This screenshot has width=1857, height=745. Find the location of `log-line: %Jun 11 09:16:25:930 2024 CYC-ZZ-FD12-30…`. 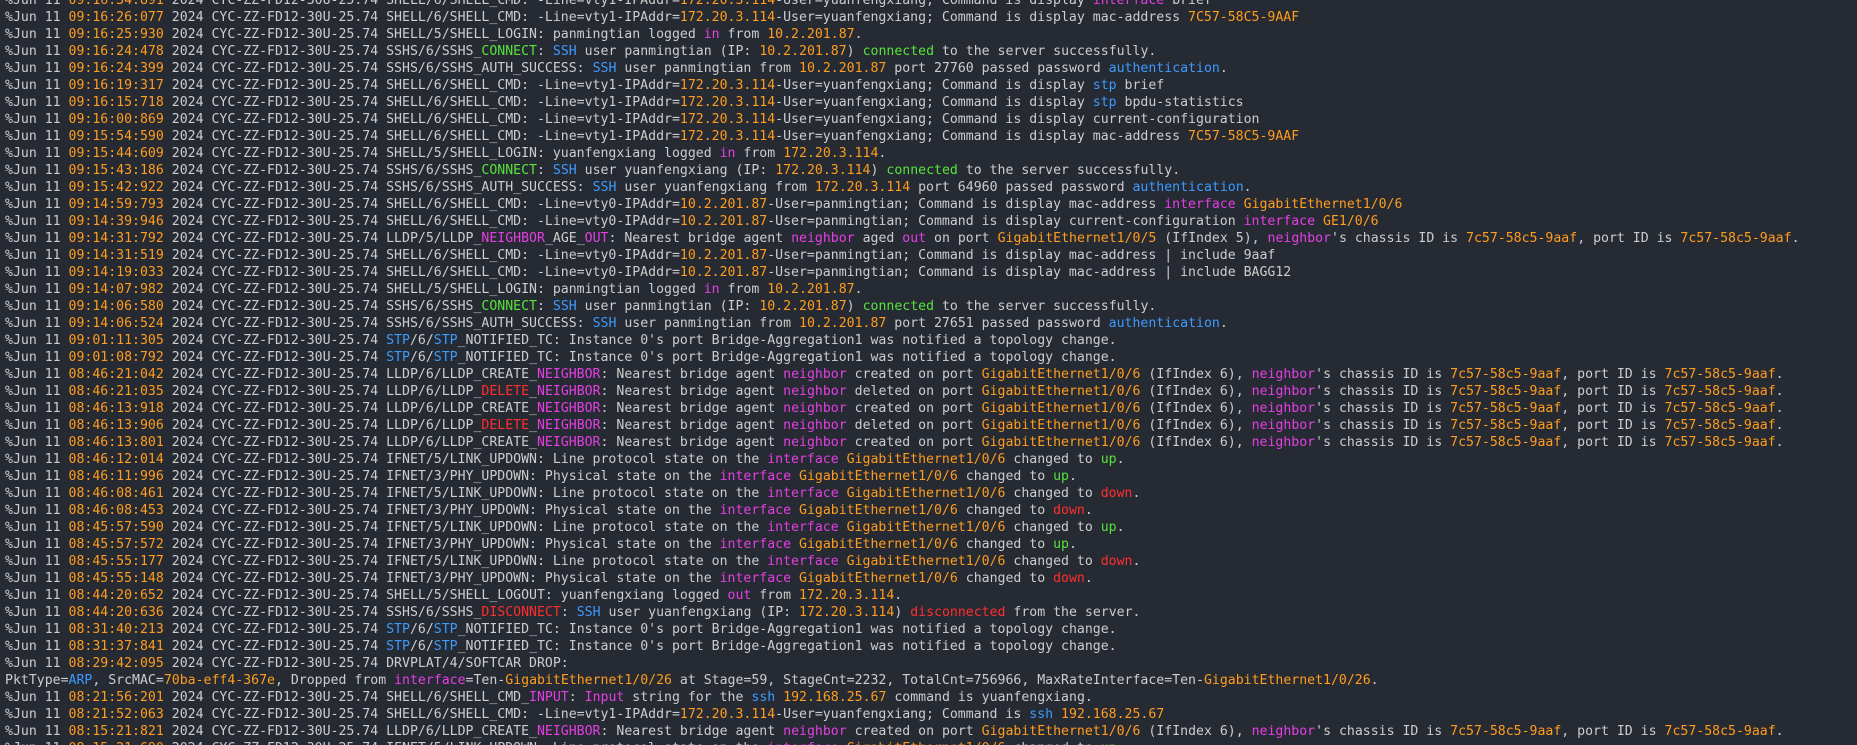

log-line: %Jun 11 09:16:25:930 2024 CYC-ZZ-FD12-30… is located at coordinates (930, 34).